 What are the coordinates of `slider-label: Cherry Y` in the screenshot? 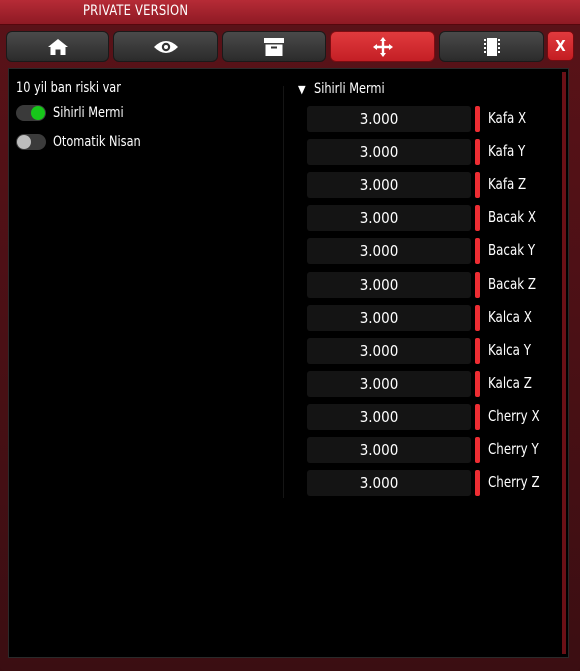 It's located at (513, 449).